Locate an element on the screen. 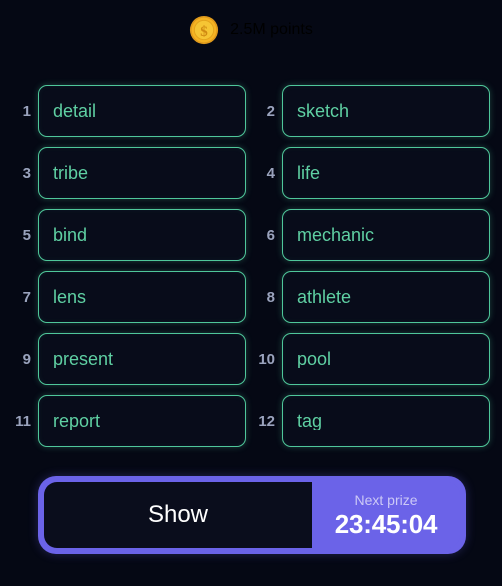 Image resolution: width=502 pixels, height=586 pixels. word-box-1: detail is located at coordinates (142, 111).